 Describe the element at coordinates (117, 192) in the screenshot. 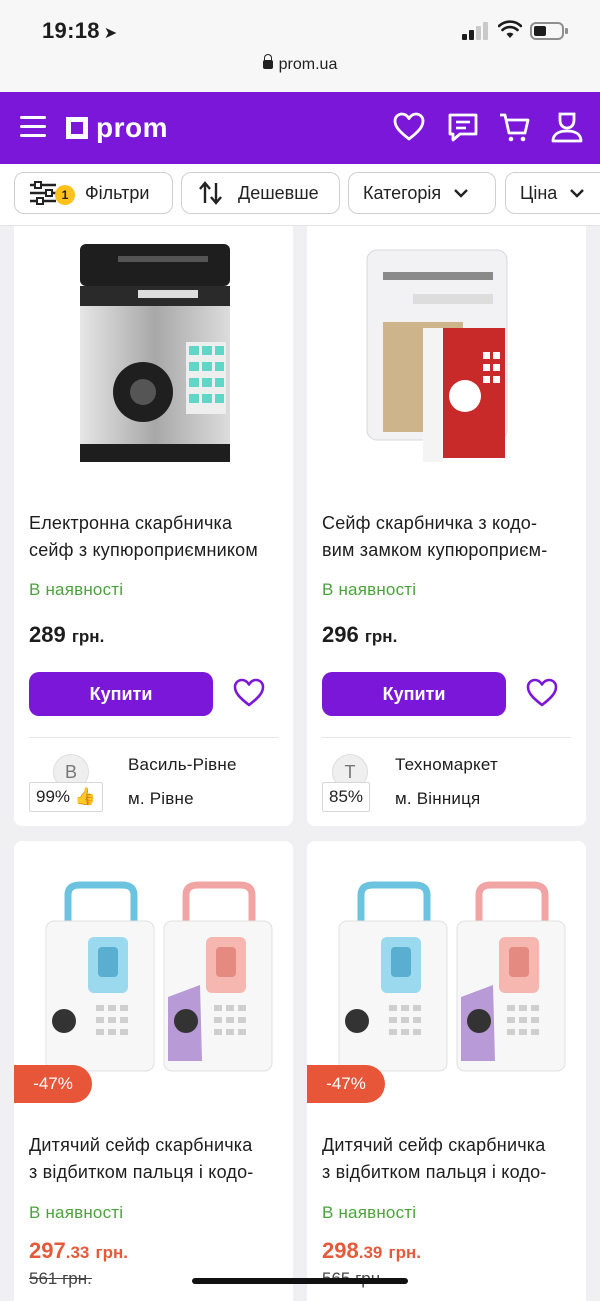

I see `filters-label: Фільтри` at that location.